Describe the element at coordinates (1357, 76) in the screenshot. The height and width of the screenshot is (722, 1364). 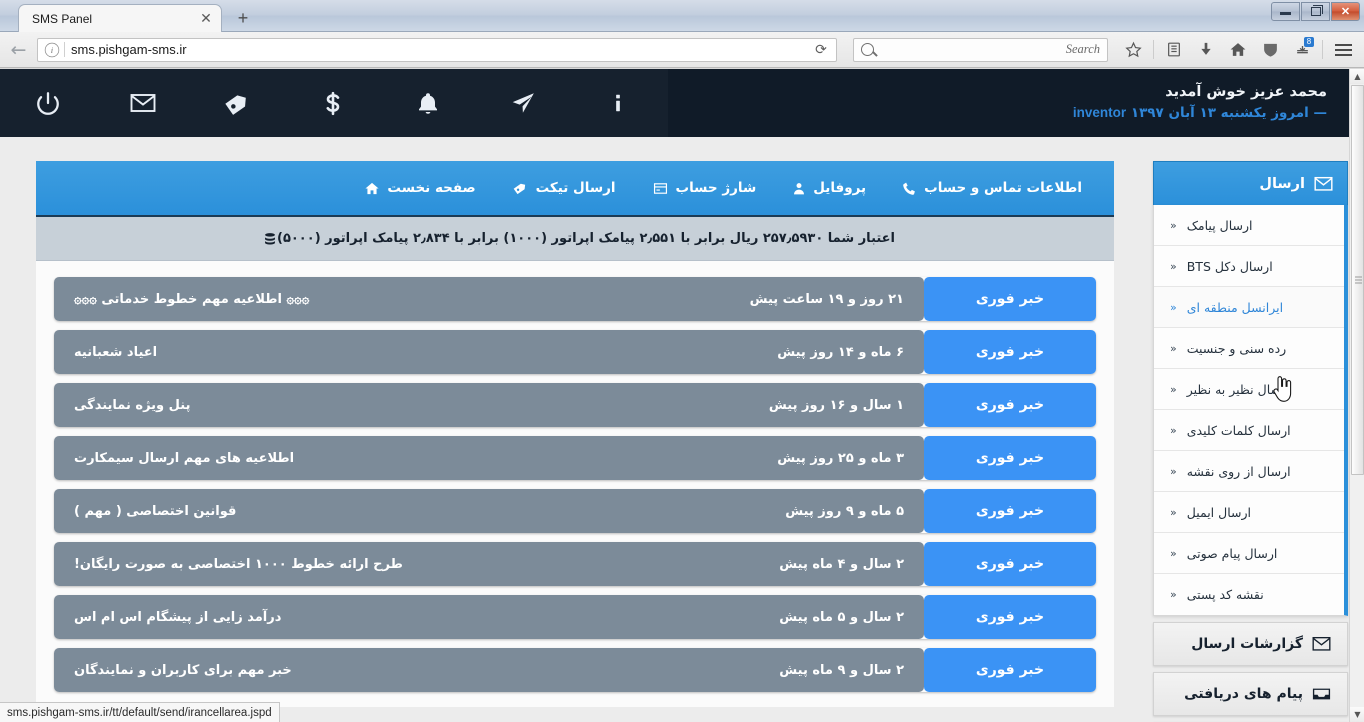
I see `scroll-up-icon: ▲` at that location.